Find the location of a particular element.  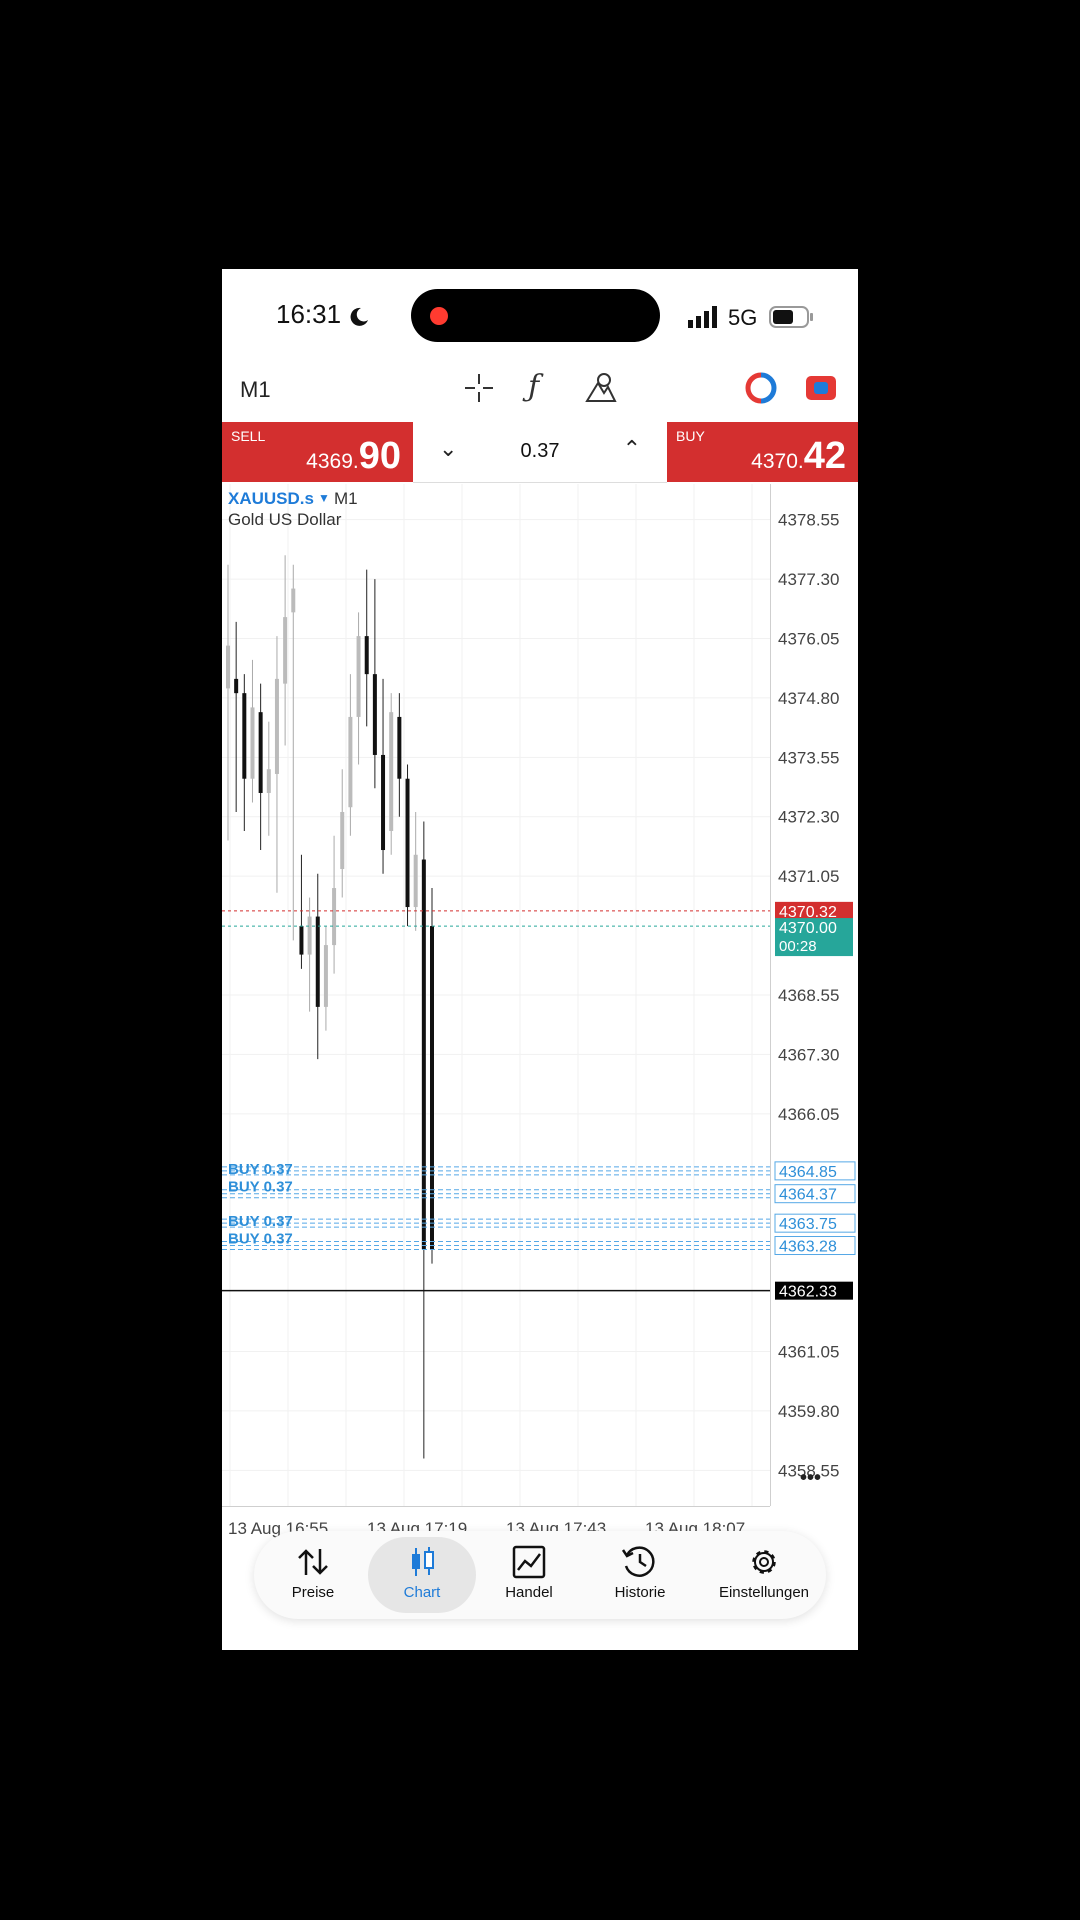

trend-chart-icon is located at coordinates (529, 1562).